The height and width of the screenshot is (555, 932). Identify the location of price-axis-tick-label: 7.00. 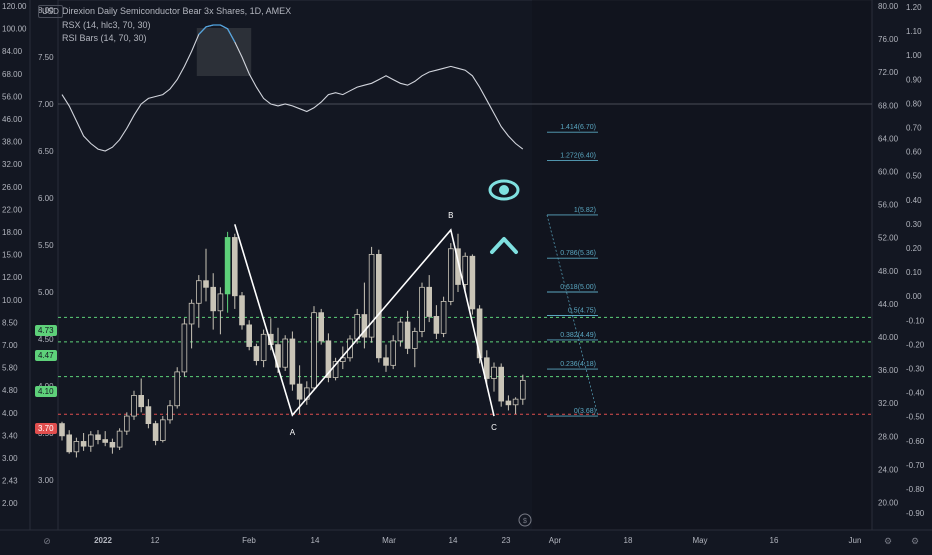
(46, 104).